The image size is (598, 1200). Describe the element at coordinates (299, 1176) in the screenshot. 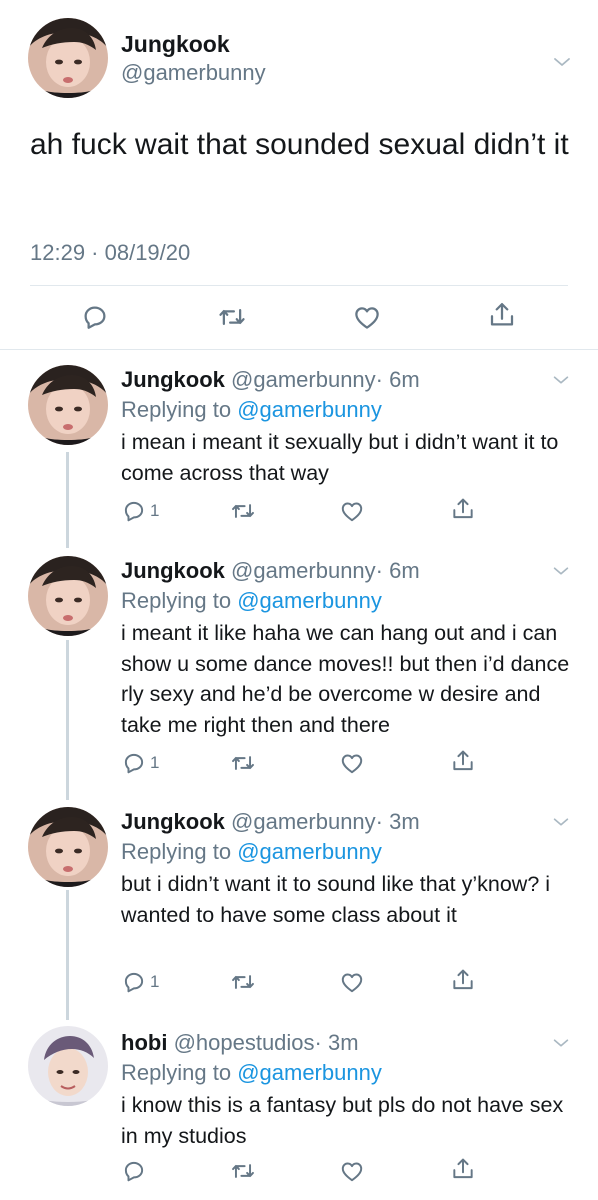

I see `reply-actions` at that location.